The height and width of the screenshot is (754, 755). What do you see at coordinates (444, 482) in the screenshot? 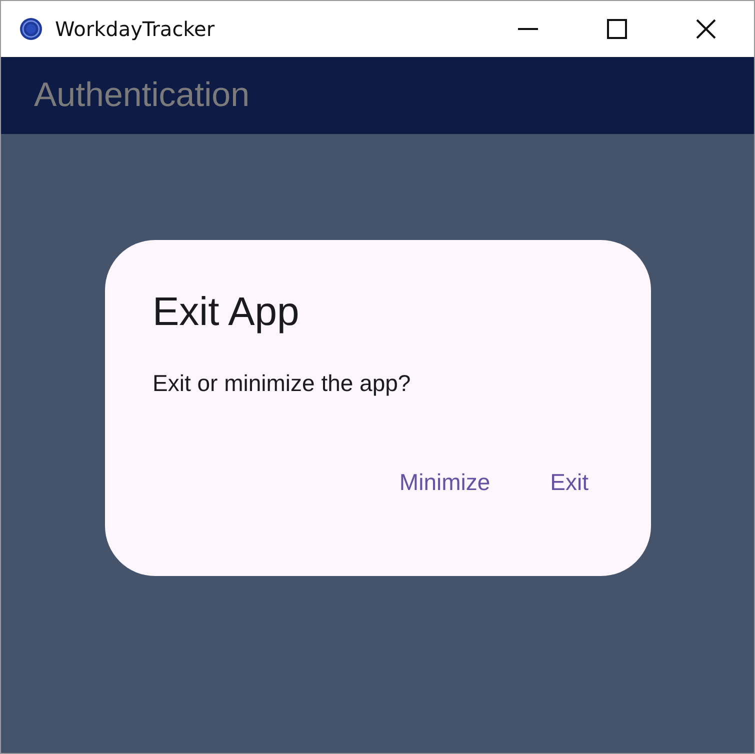
I see `dialog-button: Minimize` at bounding box center [444, 482].